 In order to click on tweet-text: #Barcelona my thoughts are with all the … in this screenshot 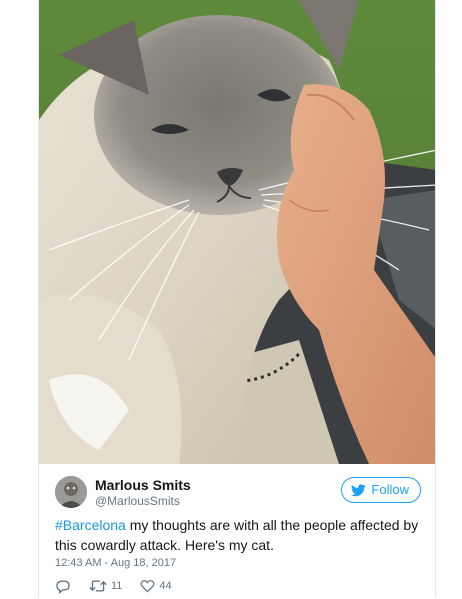, I will do `click(239, 535)`.